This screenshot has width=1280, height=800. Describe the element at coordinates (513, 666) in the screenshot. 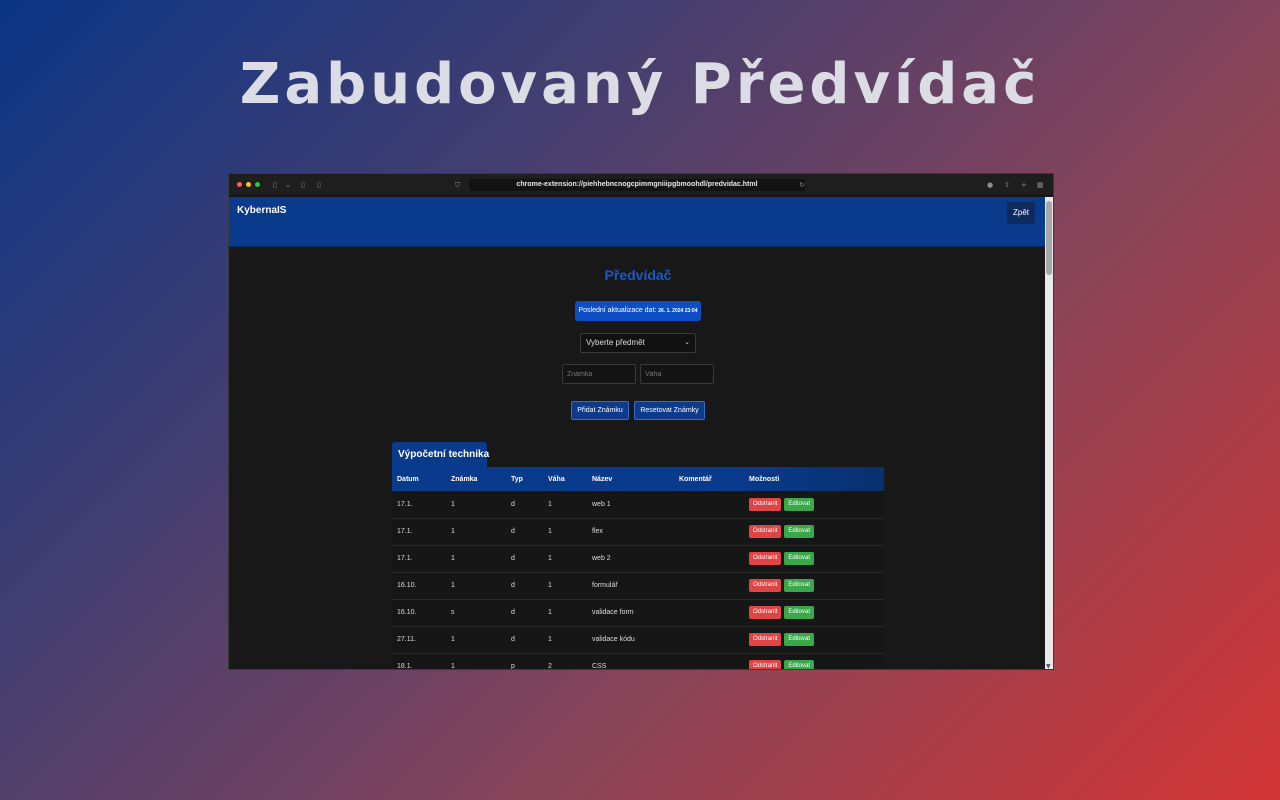

I see `cell-type: p` at that location.